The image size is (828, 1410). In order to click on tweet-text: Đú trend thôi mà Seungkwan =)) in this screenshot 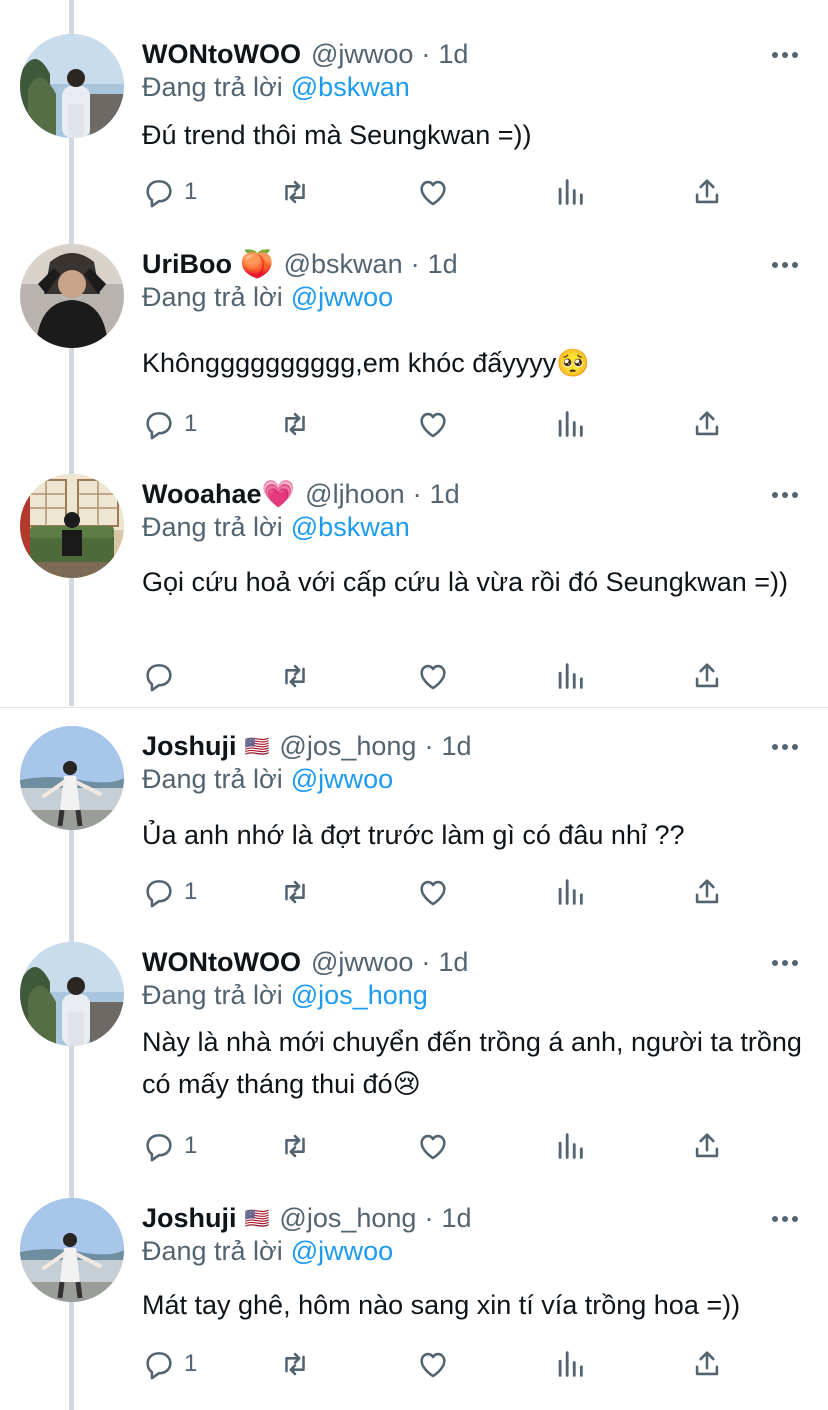, I will do `click(337, 135)`.